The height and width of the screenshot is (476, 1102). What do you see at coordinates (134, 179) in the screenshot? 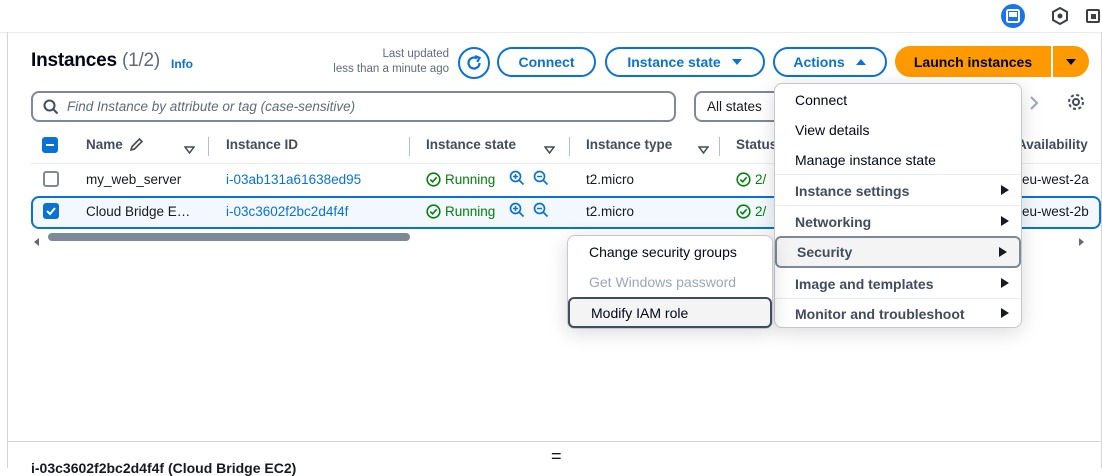
I see `instance-name: my_web_server` at bounding box center [134, 179].